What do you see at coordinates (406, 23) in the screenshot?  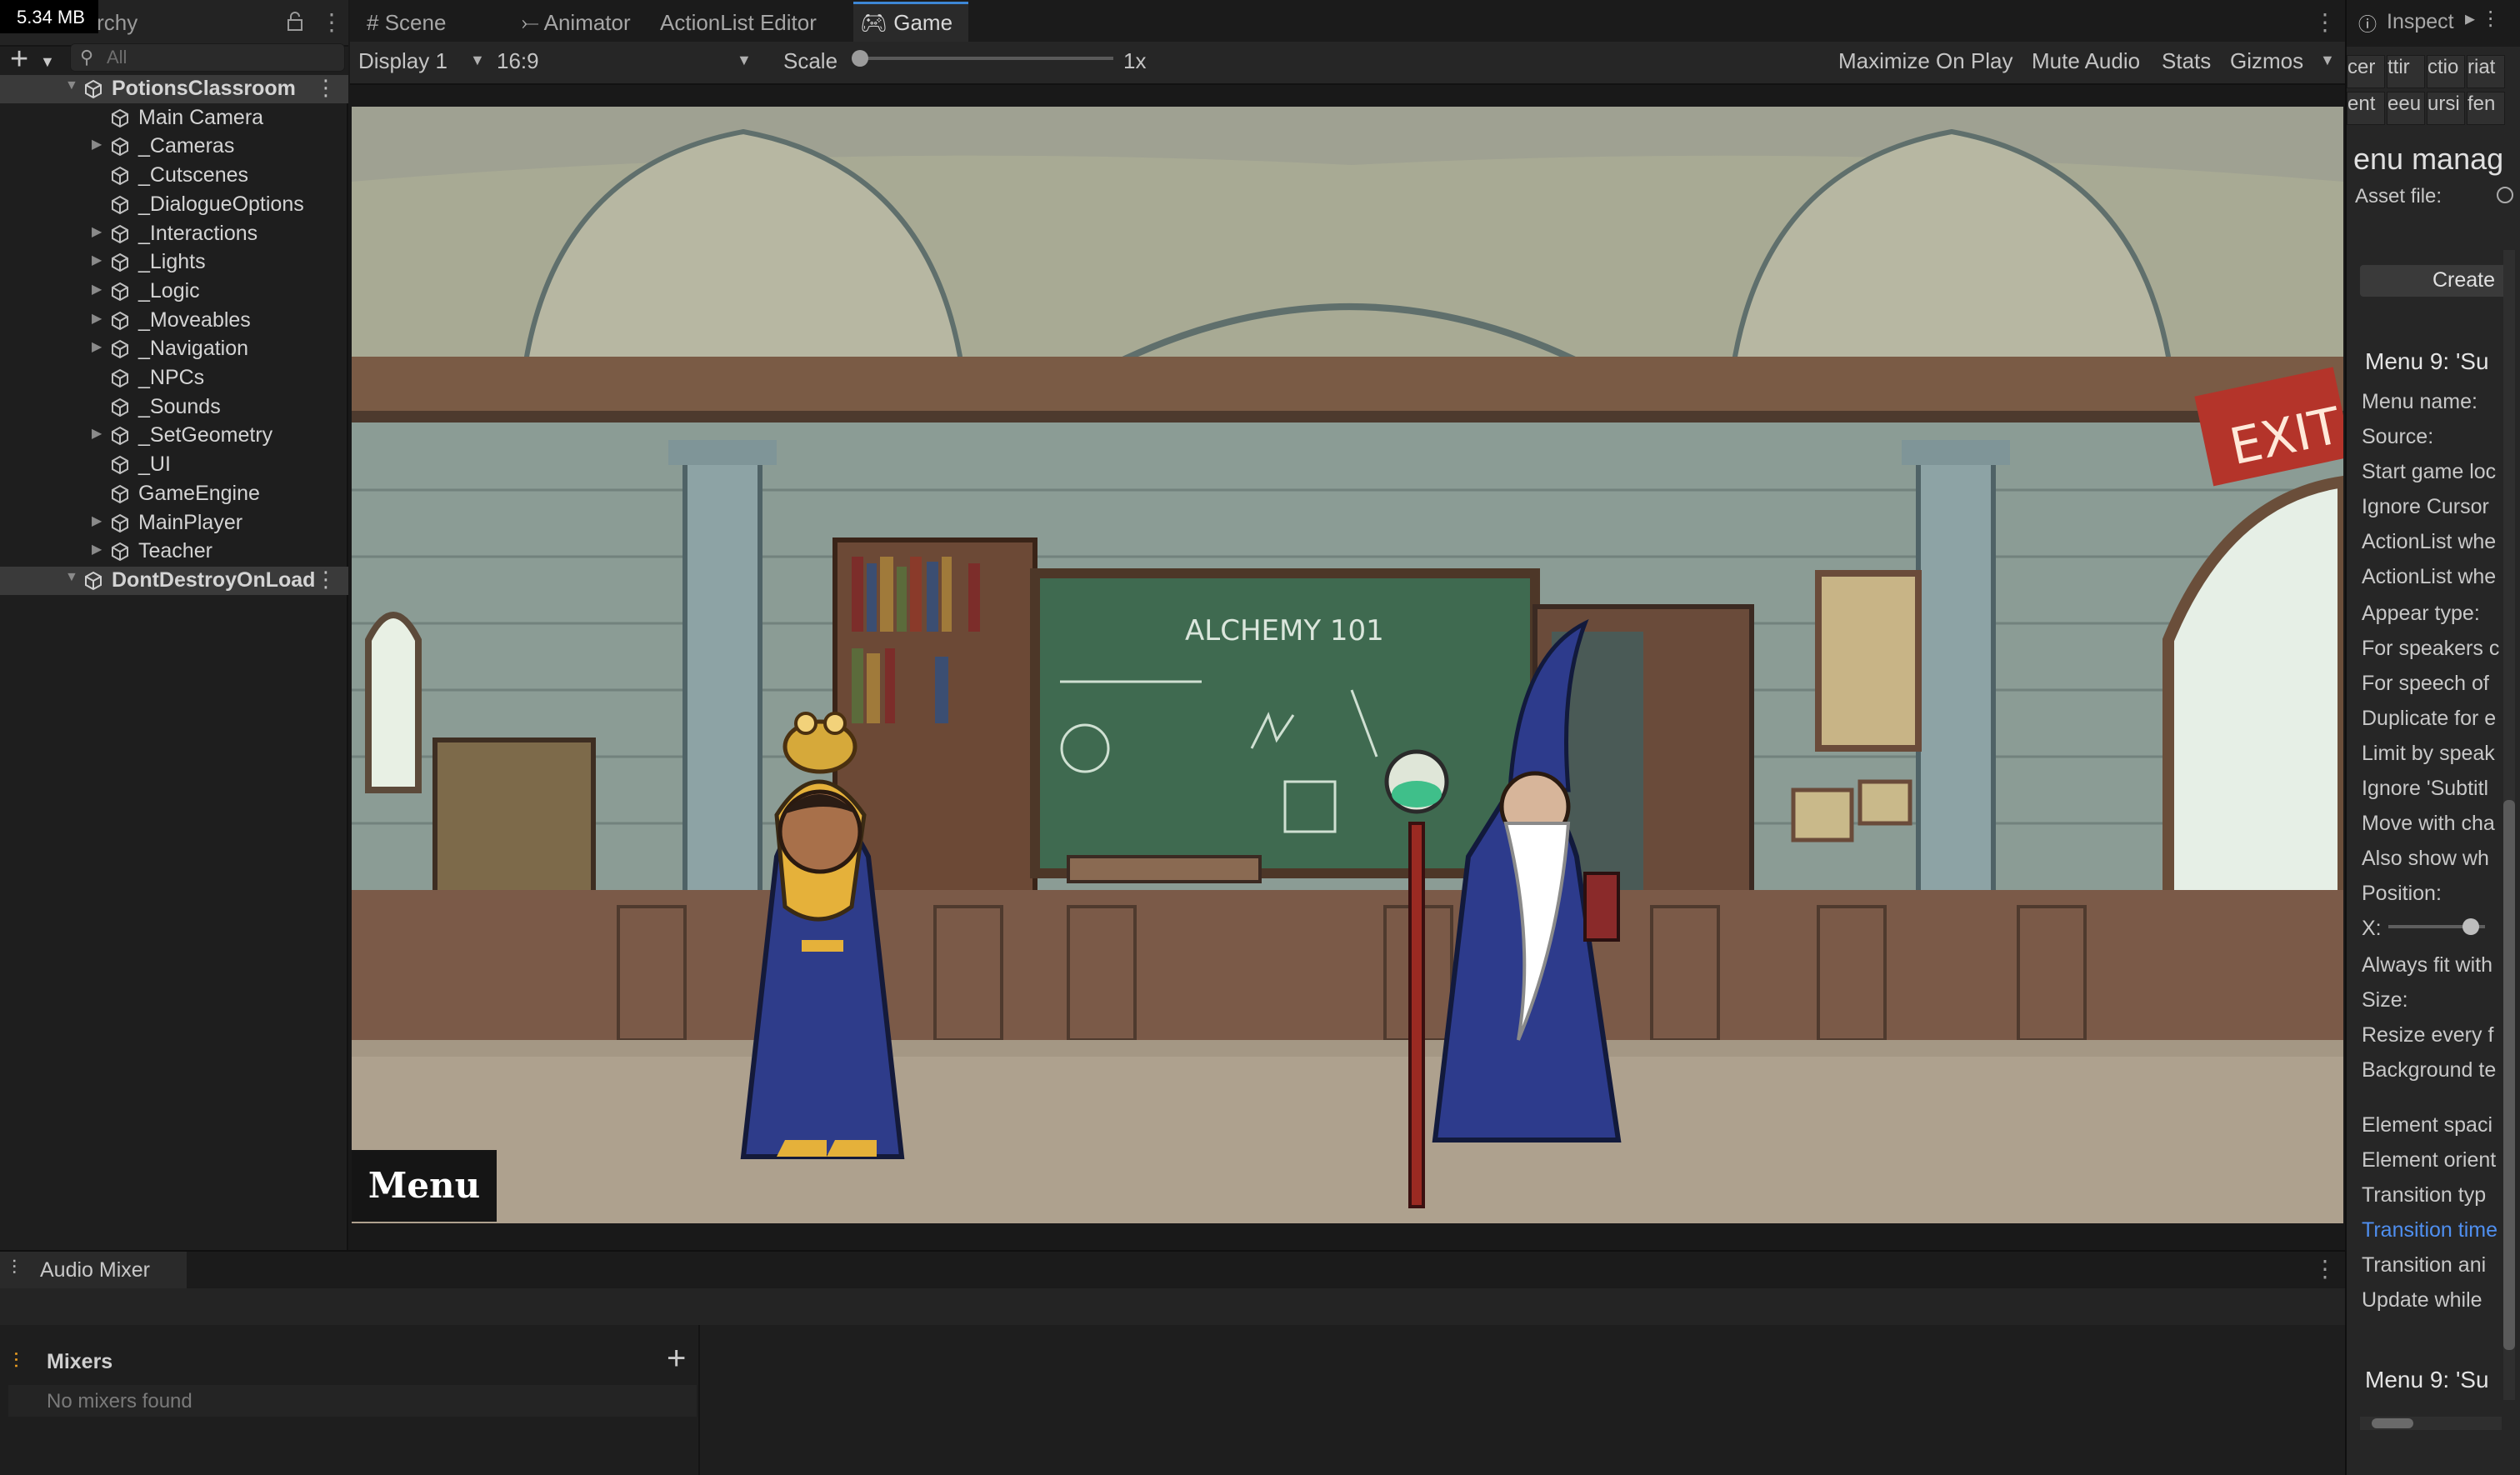 I see `tab-scene: # Scene` at bounding box center [406, 23].